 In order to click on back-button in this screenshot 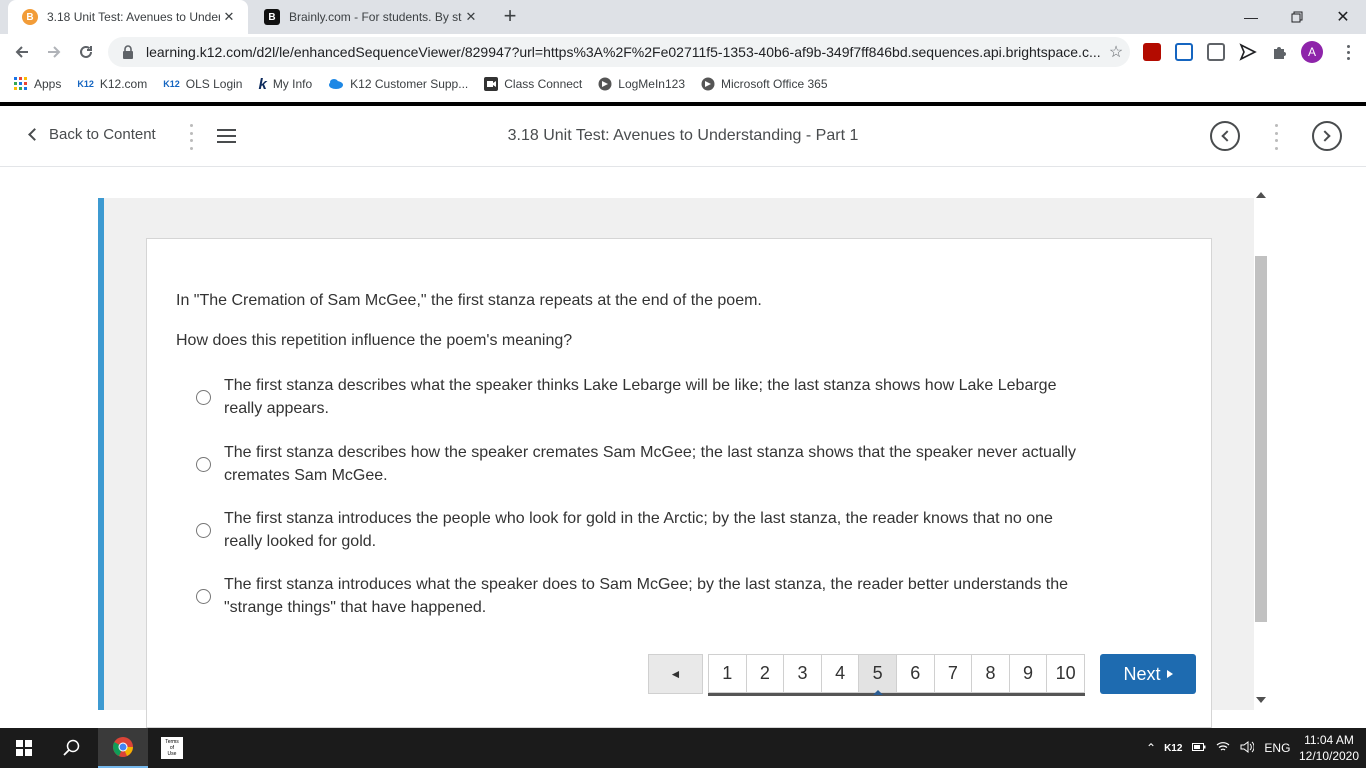, I will do `click(22, 52)`.